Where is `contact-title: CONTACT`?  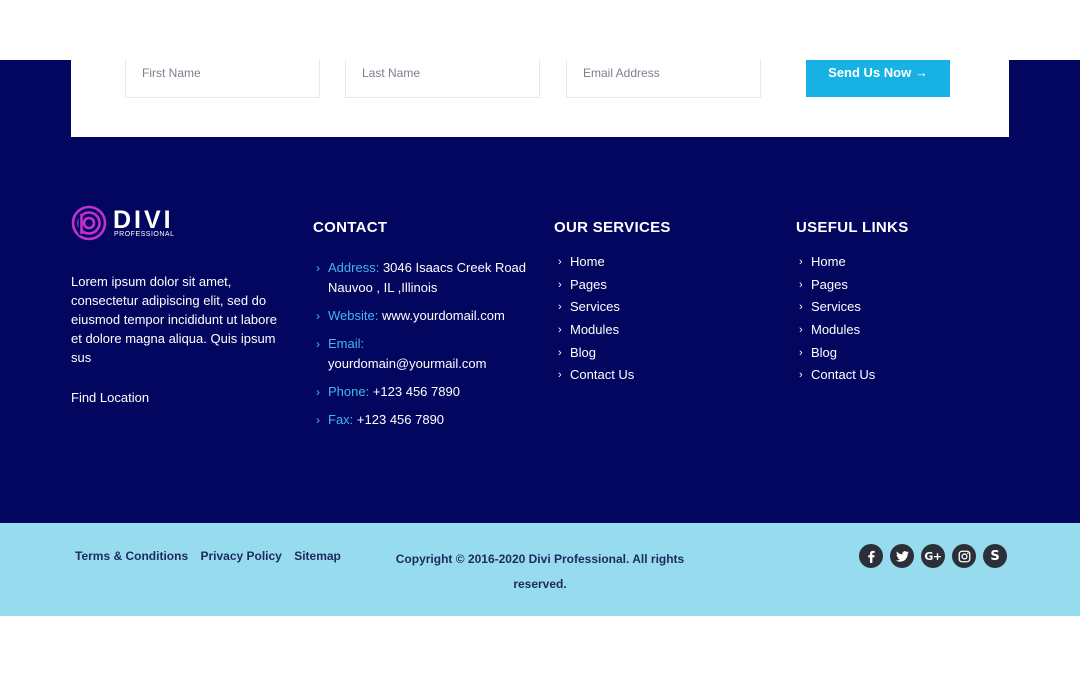 contact-title: CONTACT is located at coordinates (350, 227).